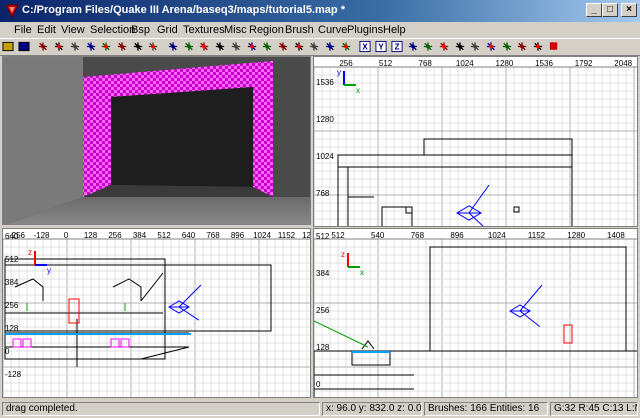 The width and height of the screenshot is (640, 418). Describe the element at coordinates (629, 10) in the screenshot. I see `close-button: ×` at that location.